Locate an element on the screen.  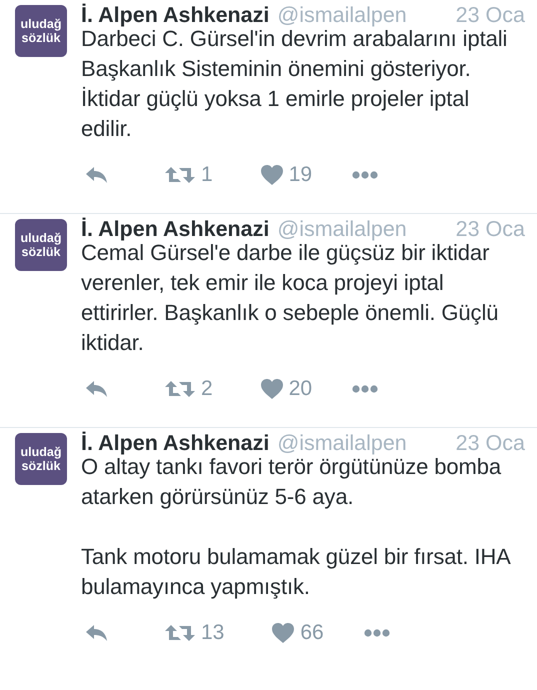
retweet-count: 1 is located at coordinates (207, 175).